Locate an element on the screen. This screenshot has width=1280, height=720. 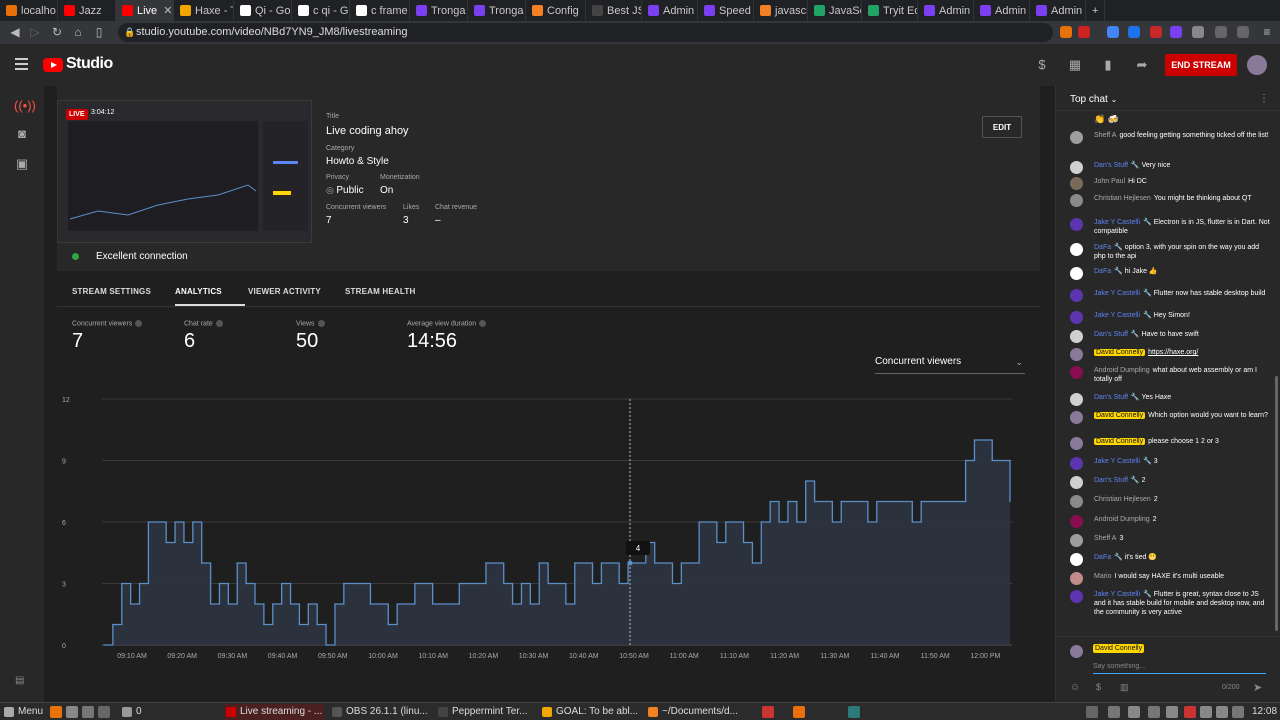
metric-dropdown: Concurrent viewers ⌄ is located at coordinates (950, 365).